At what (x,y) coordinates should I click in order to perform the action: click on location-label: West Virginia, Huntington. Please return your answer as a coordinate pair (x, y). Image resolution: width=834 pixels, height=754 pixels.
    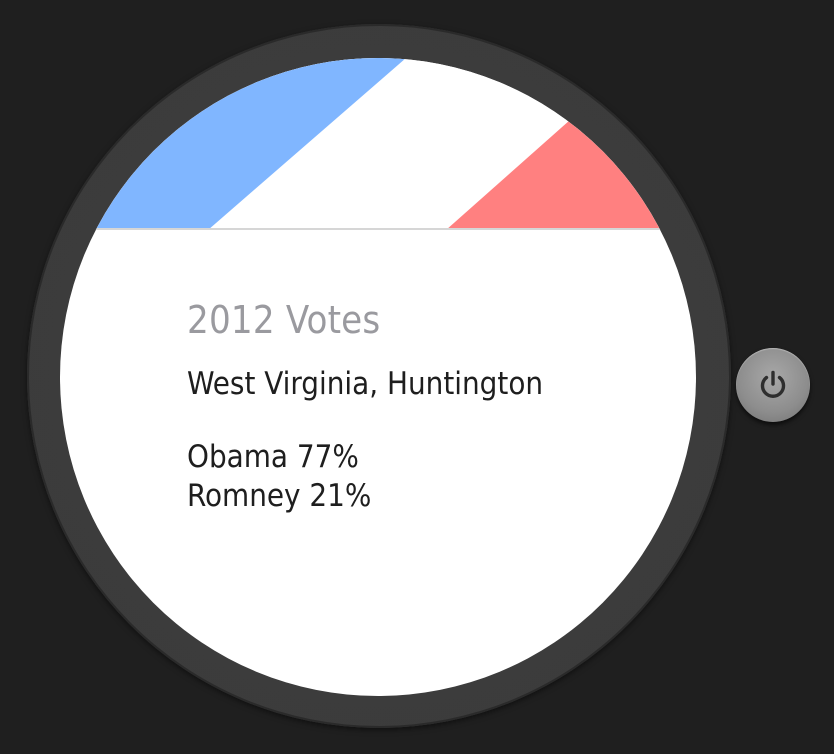
    Looking at the image, I should click on (365, 384).